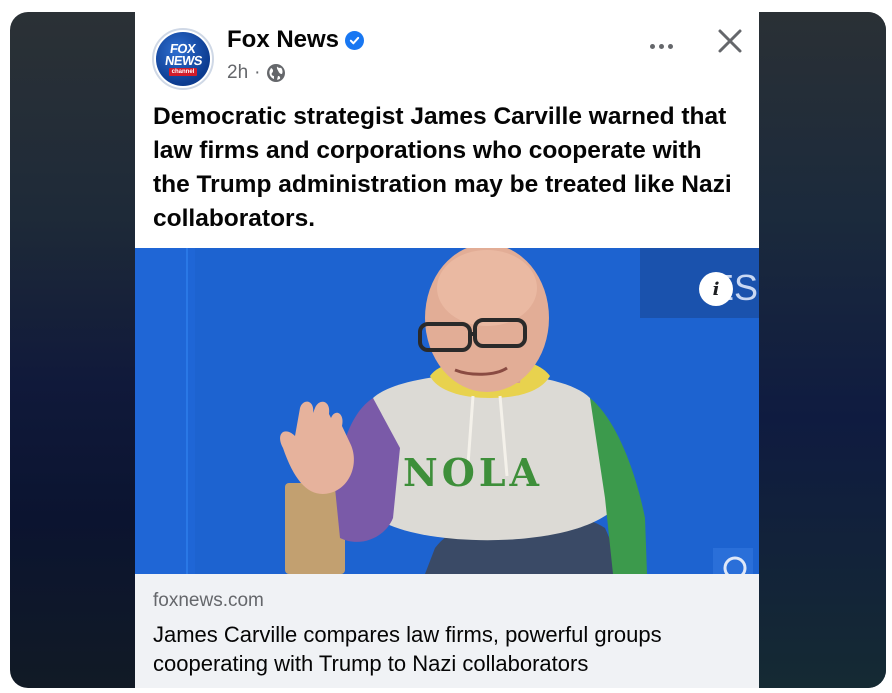 The height and width of the screenshot is (693, 892). Describe the element at coordinates (237, 73) in the screenshot. I see `post-timestamp: 2h` at that location.